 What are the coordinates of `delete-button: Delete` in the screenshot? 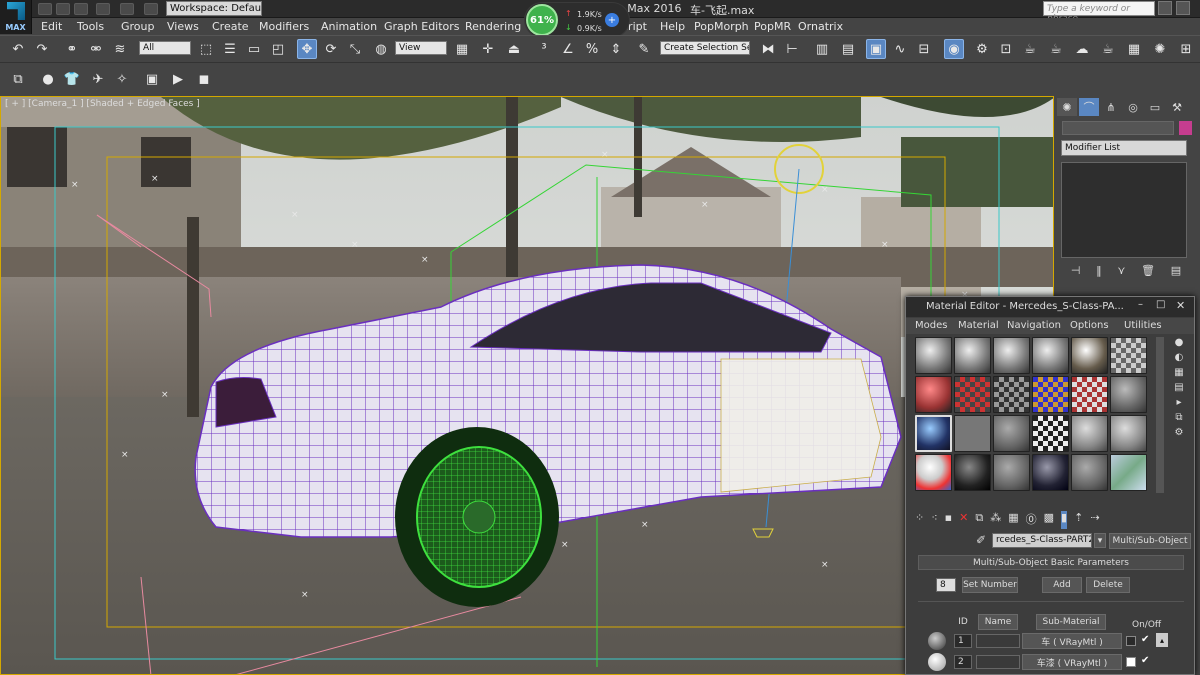 It's located at (1108, 585).